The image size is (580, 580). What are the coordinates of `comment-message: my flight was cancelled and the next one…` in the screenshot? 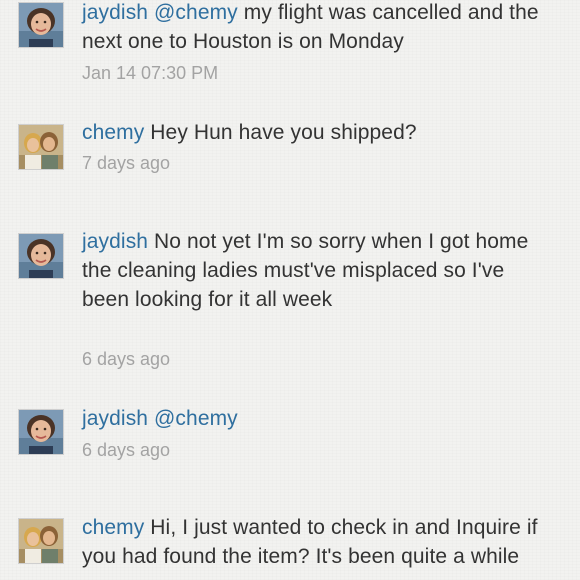 It's located at (310, 27).